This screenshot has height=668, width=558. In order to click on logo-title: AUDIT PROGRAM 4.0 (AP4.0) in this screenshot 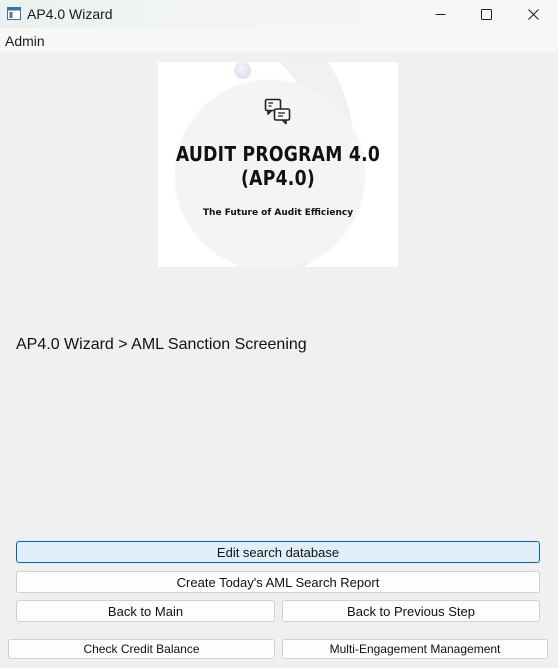, I will do `click(278, 166)`.